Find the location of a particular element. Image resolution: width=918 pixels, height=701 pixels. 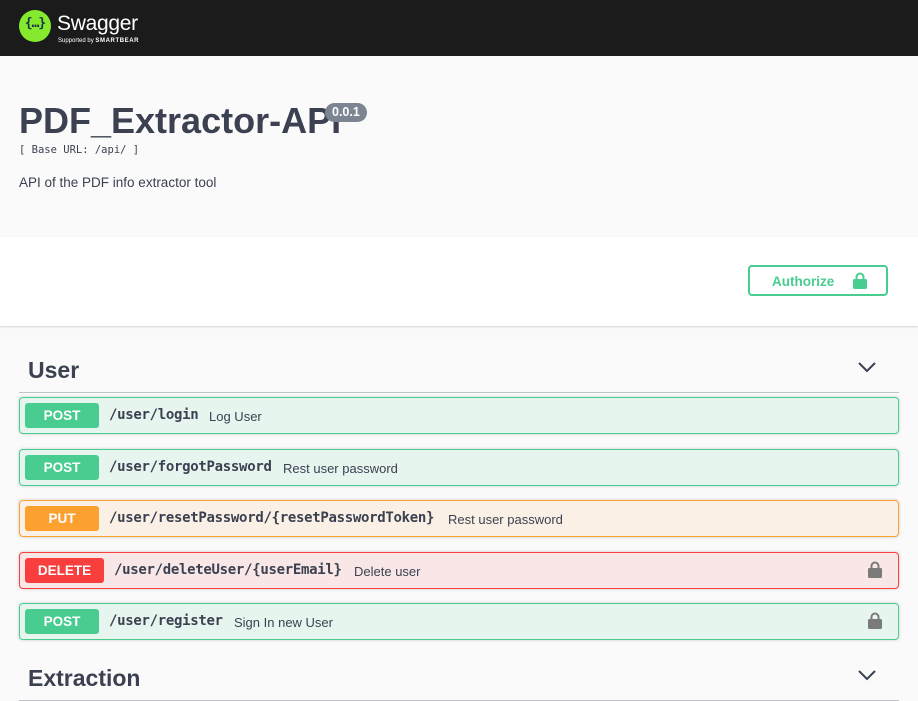

authorize-button: Authorize is located at coordinates (818, 280).